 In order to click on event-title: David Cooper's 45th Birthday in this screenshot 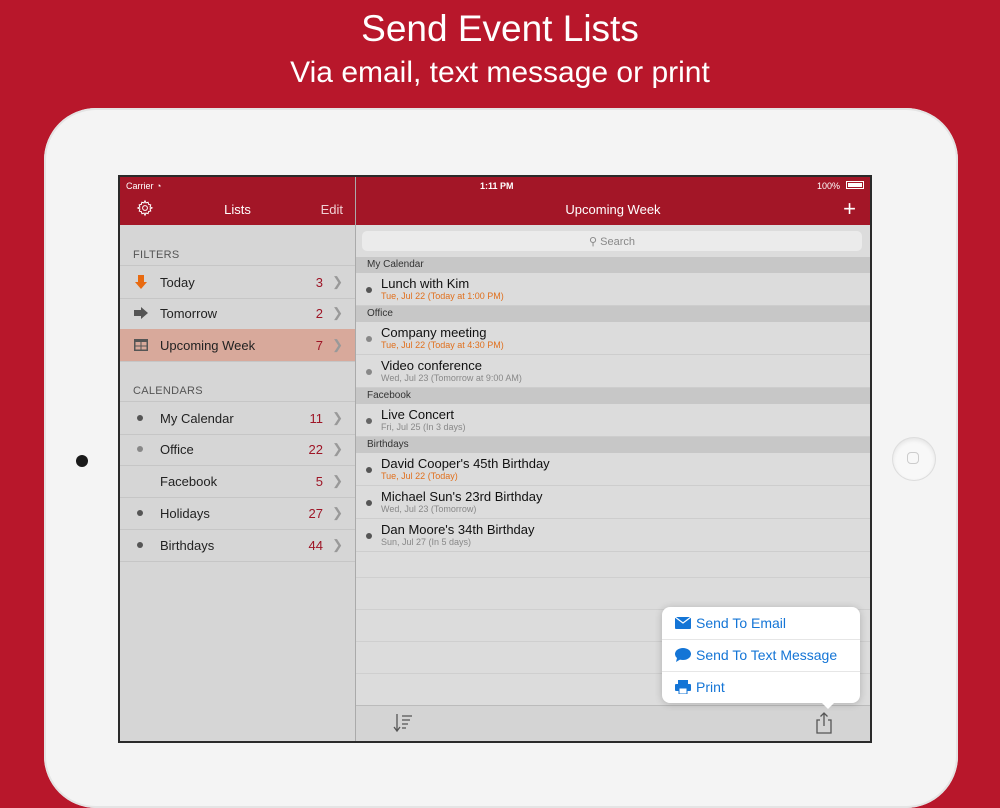, I will do `click(465, 463)`.